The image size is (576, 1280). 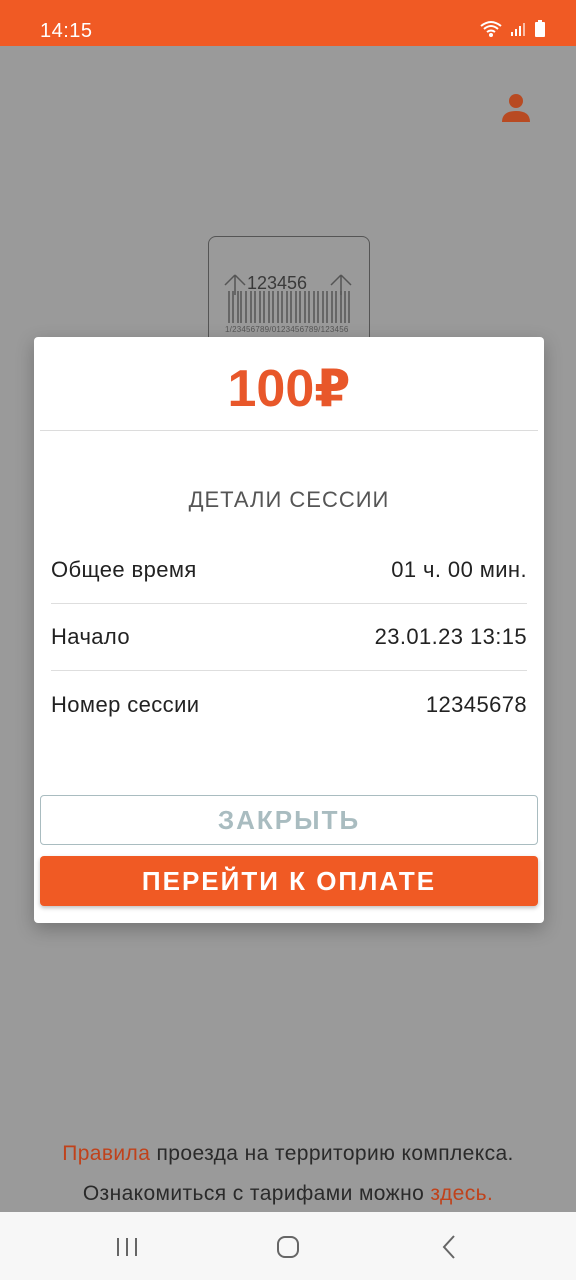 I want to click on profile-icon, so click(x=516, y=108).